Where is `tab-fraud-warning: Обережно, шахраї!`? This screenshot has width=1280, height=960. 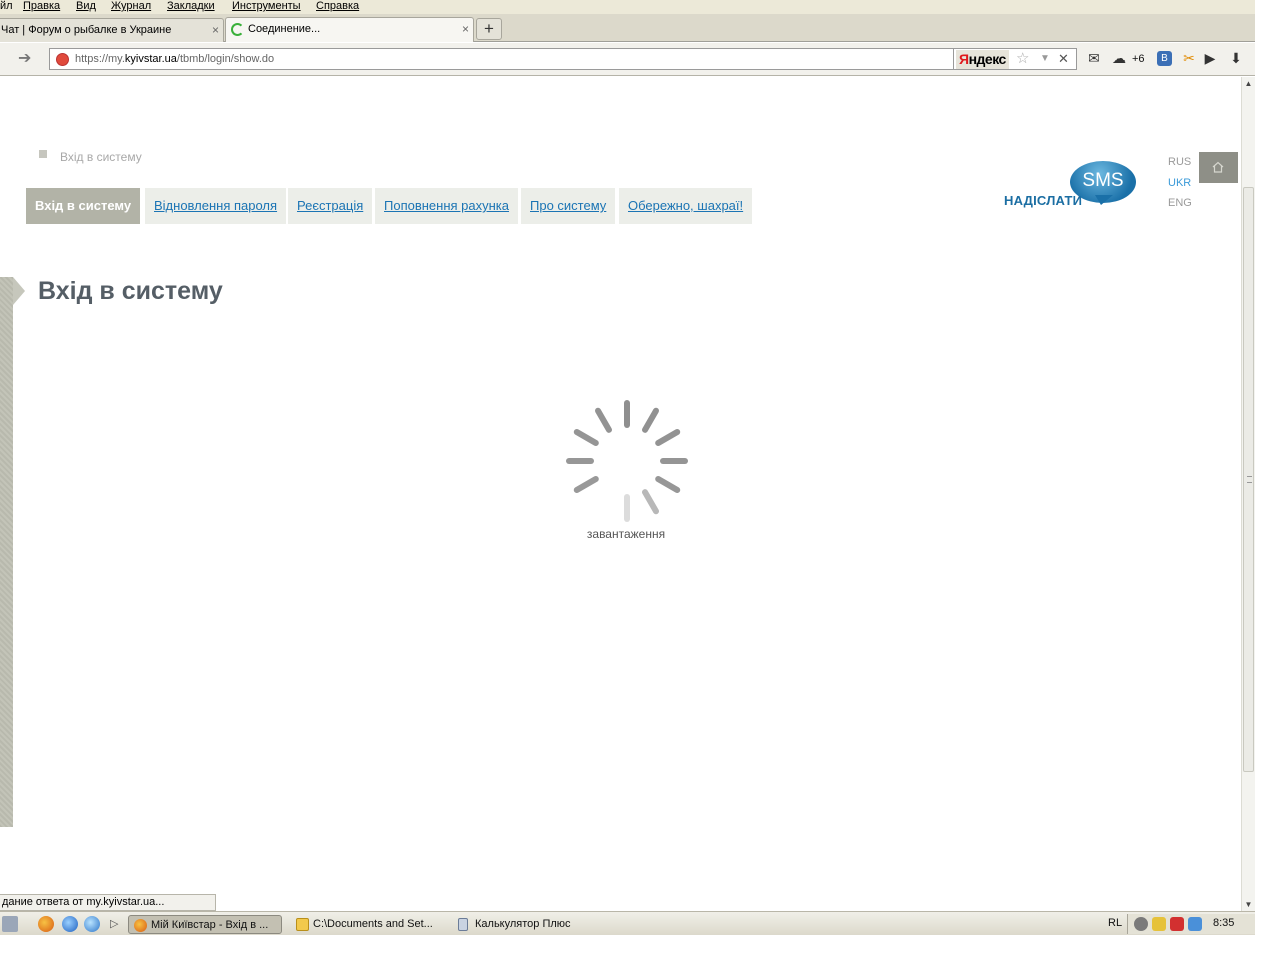
tab-fraud-warning: Обережно, шахраї! is located at coordinates (686, 206).